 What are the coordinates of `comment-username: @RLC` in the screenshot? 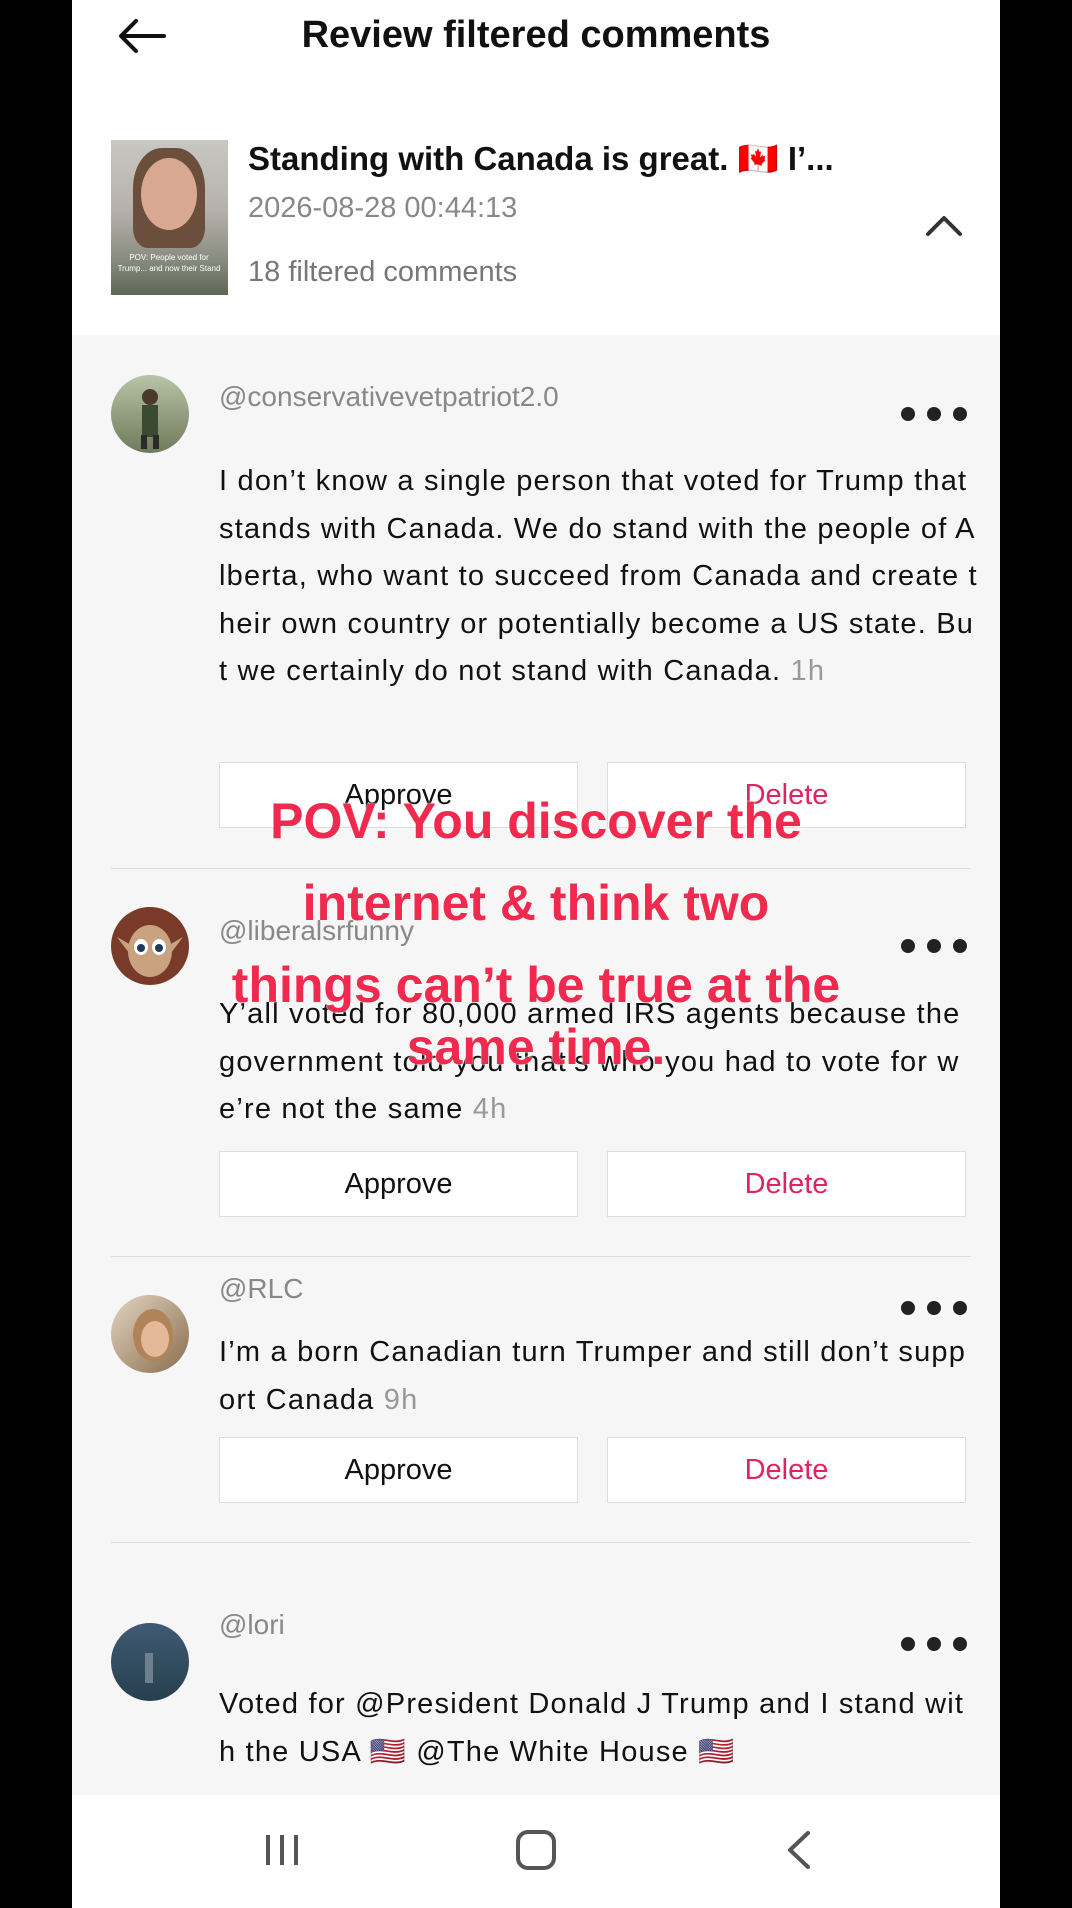 It's located at (261, 1289).